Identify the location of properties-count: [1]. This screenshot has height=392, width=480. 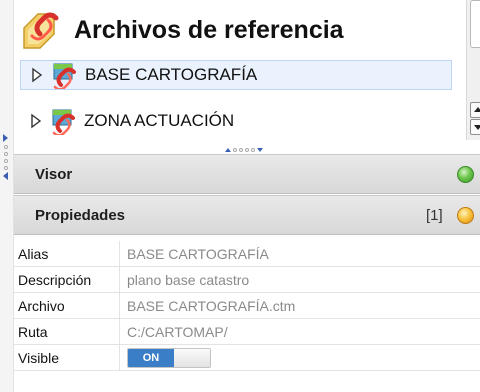
(434, 215).